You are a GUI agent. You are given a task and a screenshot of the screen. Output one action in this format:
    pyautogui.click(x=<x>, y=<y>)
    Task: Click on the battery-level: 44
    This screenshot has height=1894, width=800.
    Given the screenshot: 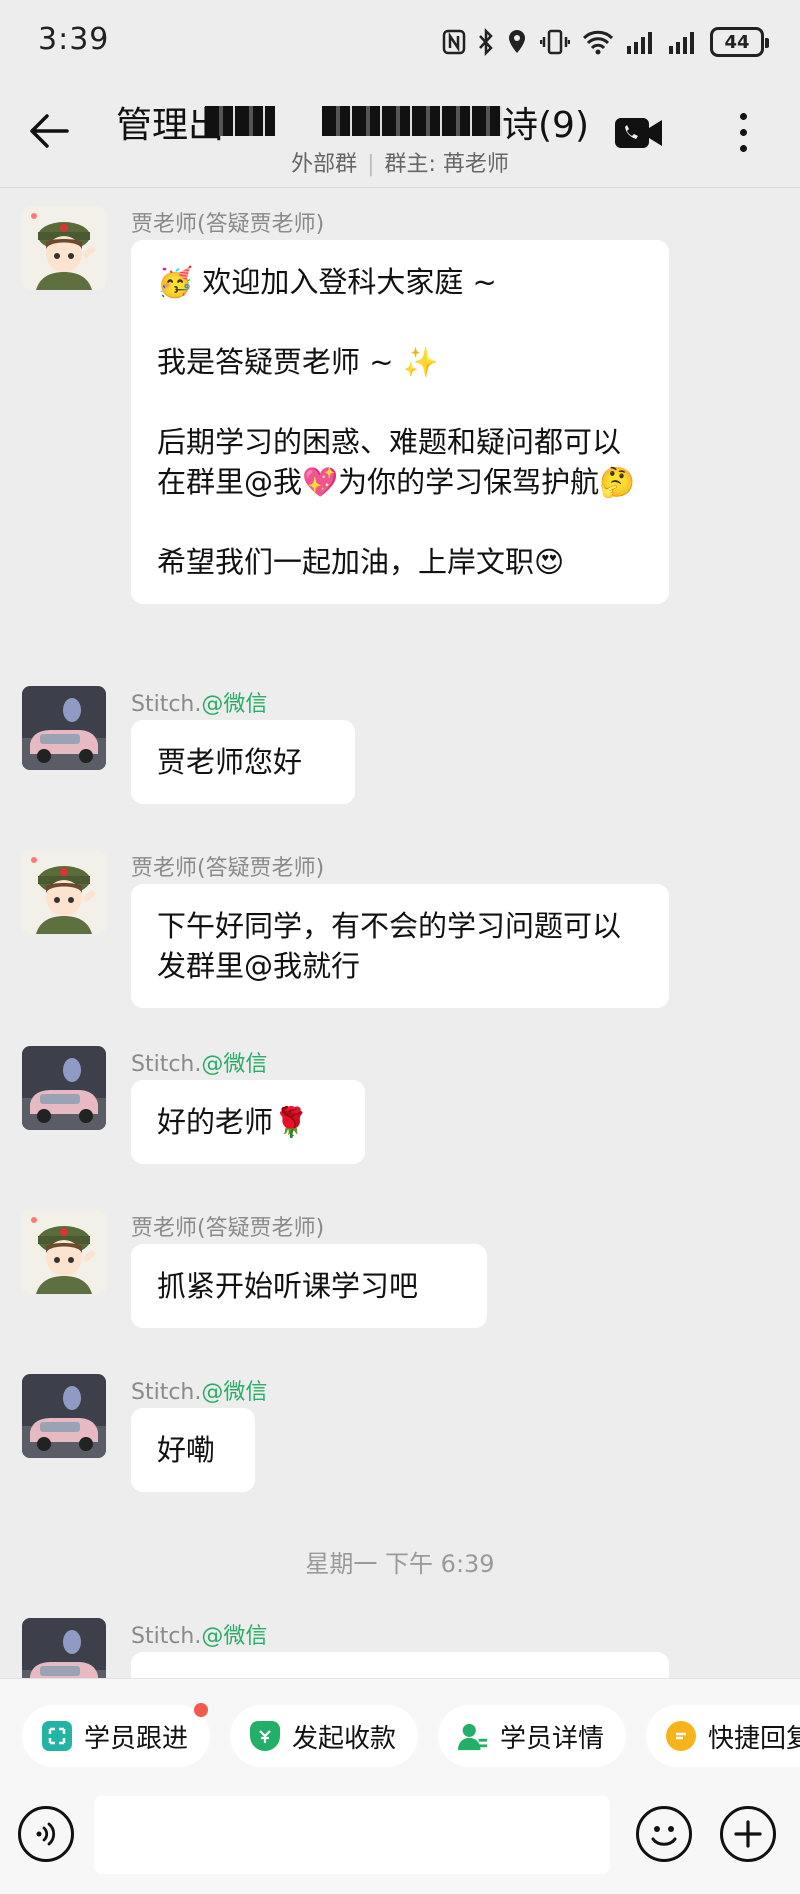 What is the action you would take?
    pyautogui.click(x=737, y=42)
    